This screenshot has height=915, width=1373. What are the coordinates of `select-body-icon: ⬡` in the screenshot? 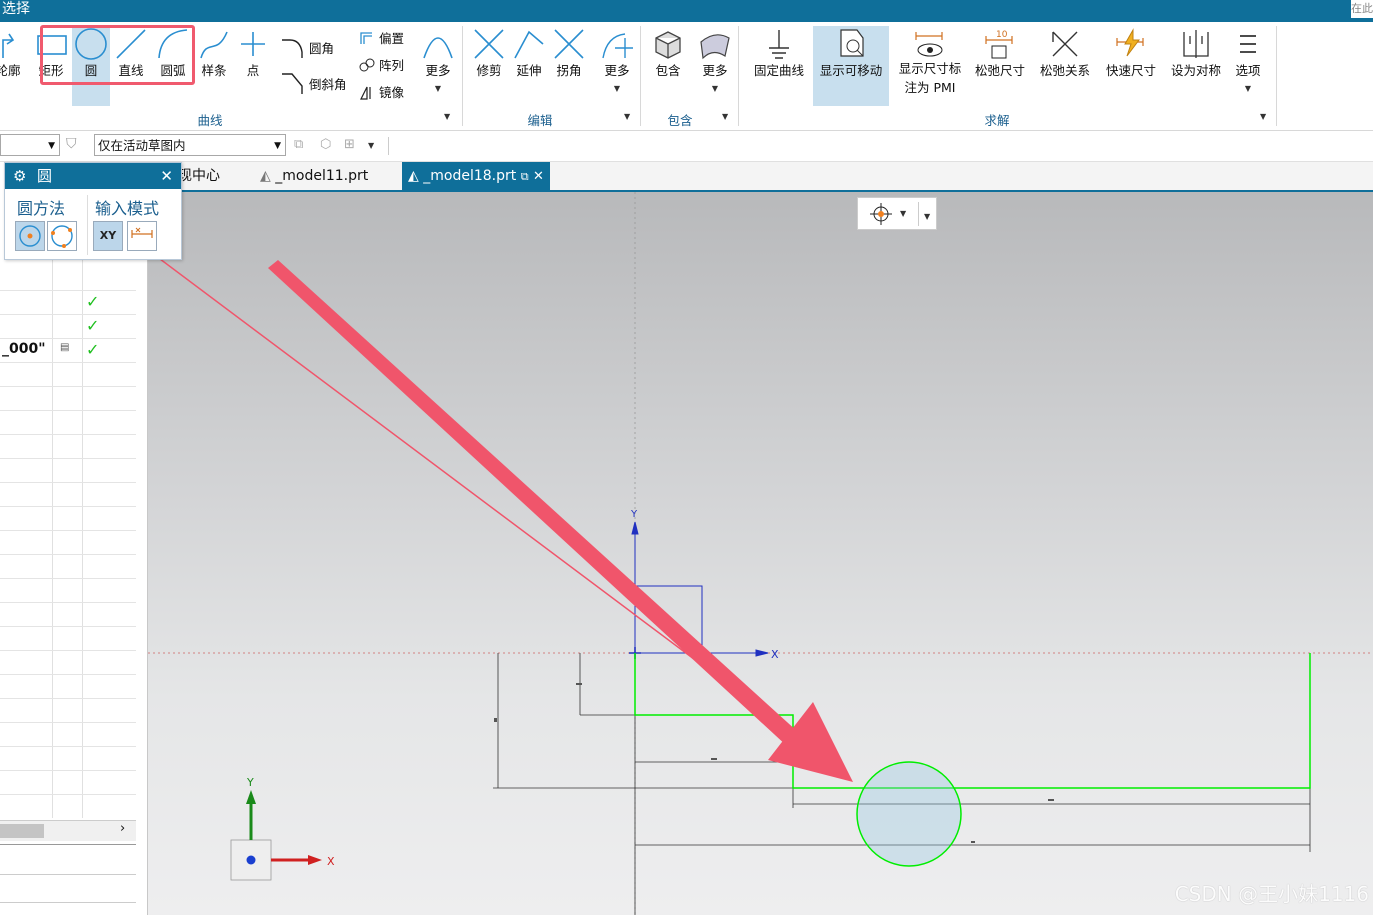 It's located at (325, 144).